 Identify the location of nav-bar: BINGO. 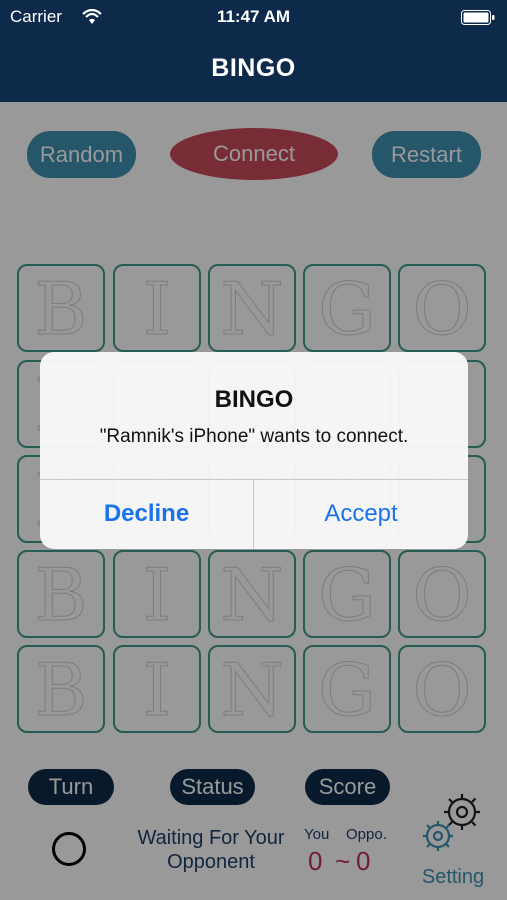
(253, 68).